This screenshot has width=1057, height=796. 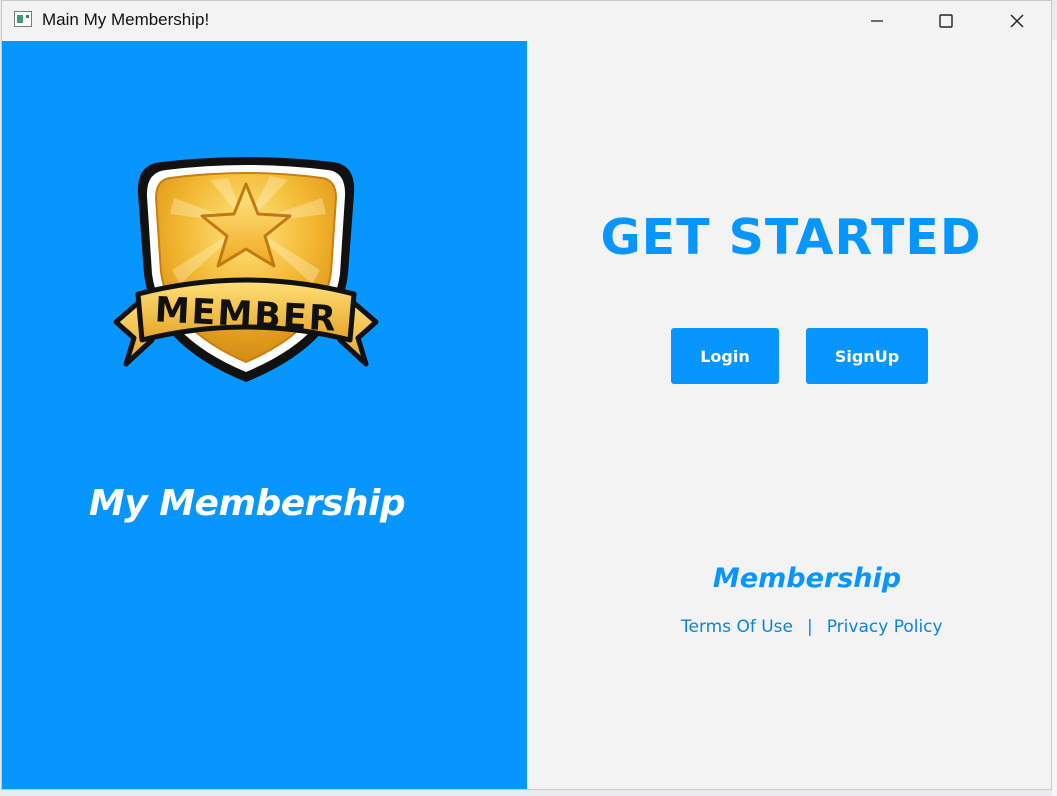 I want to click on close-button, so click(x=1016, y=21).